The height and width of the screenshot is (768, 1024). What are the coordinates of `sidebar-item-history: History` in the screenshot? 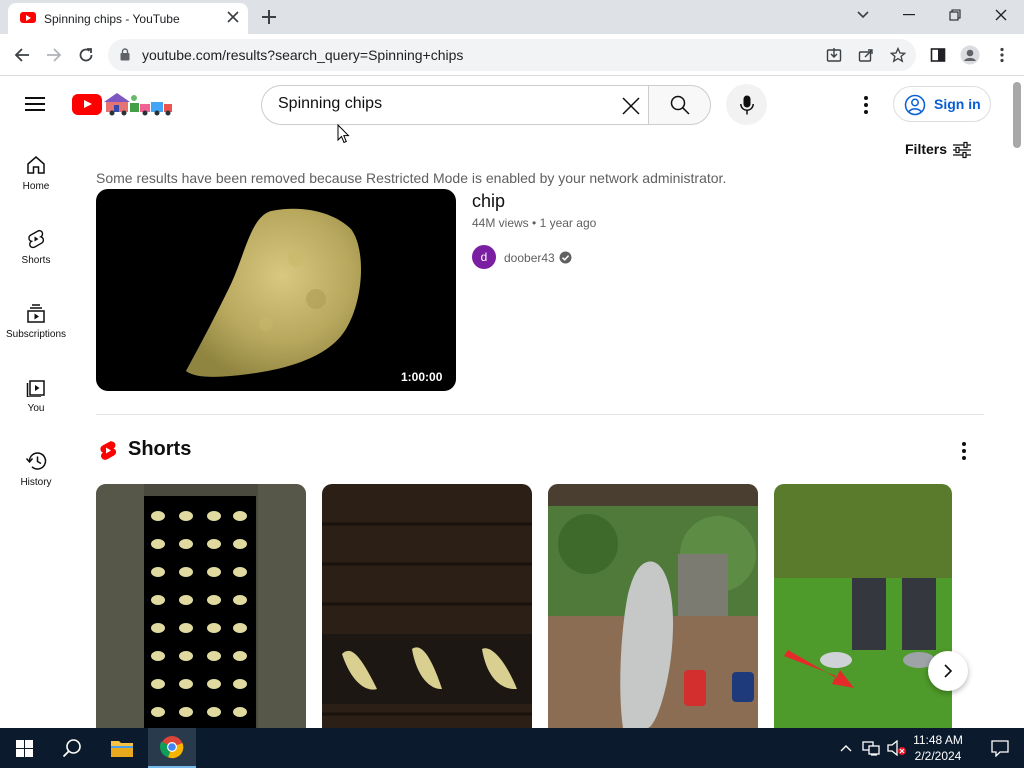 It's located at (36, 469).